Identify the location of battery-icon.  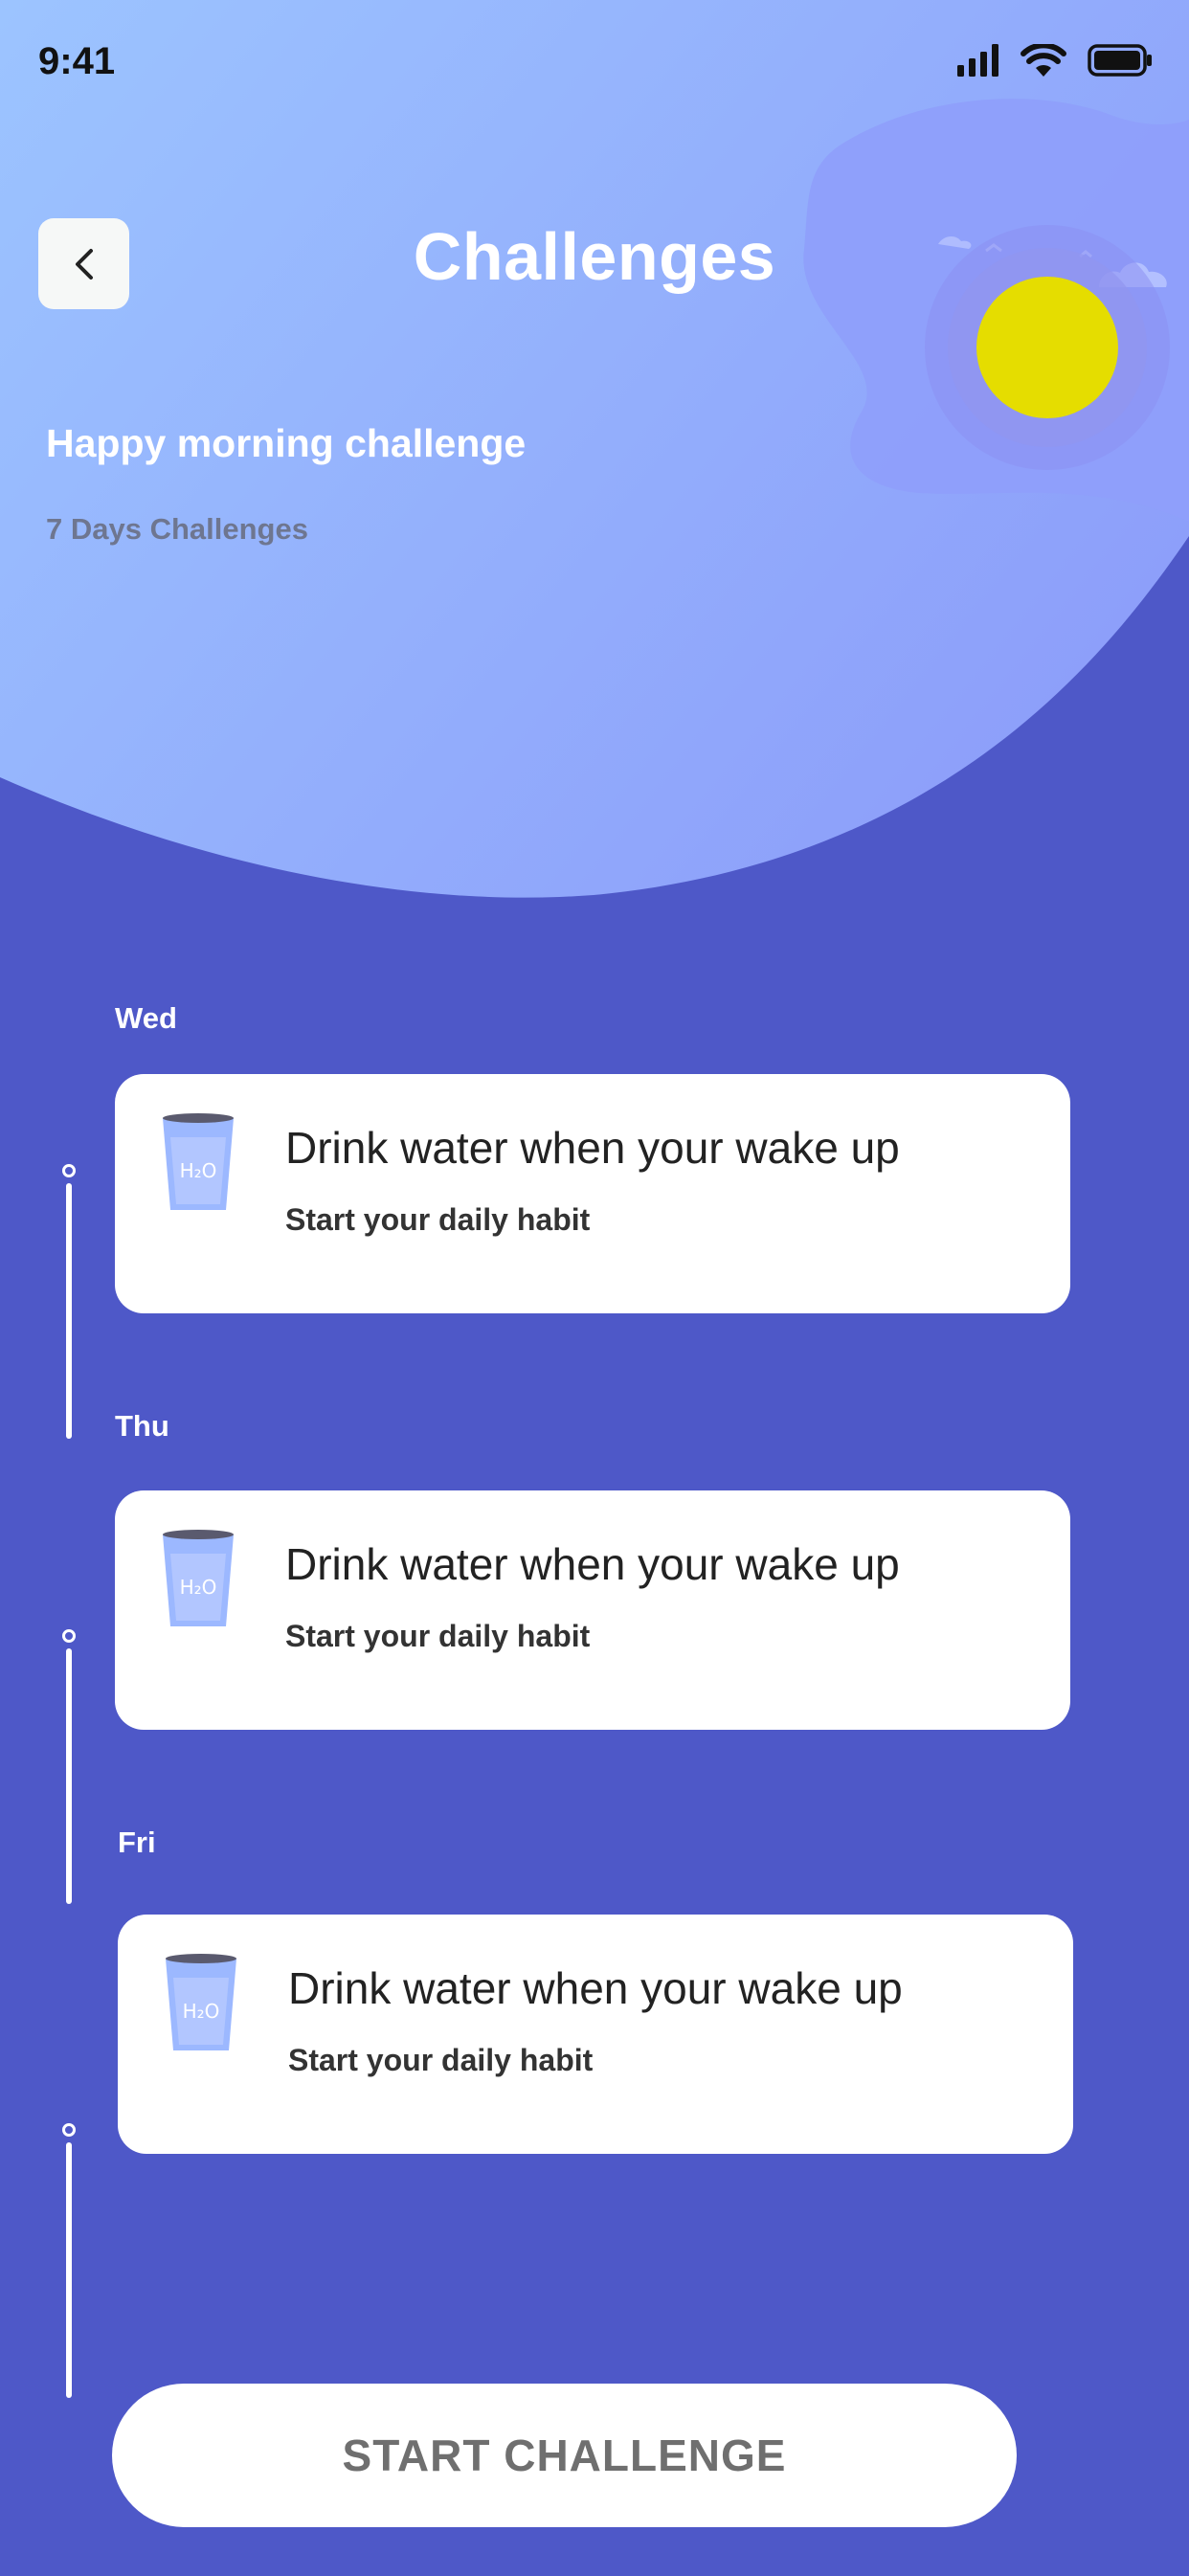
(1120, 61).